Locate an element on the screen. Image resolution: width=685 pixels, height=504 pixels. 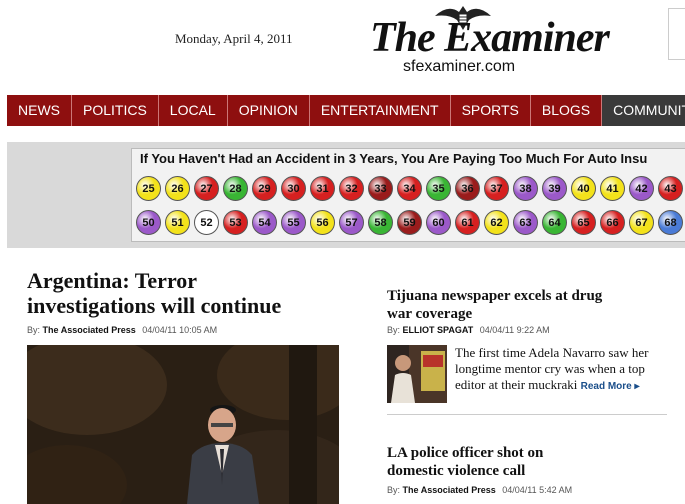
lottery-ball: 65 is located at coordinates (583, 222).